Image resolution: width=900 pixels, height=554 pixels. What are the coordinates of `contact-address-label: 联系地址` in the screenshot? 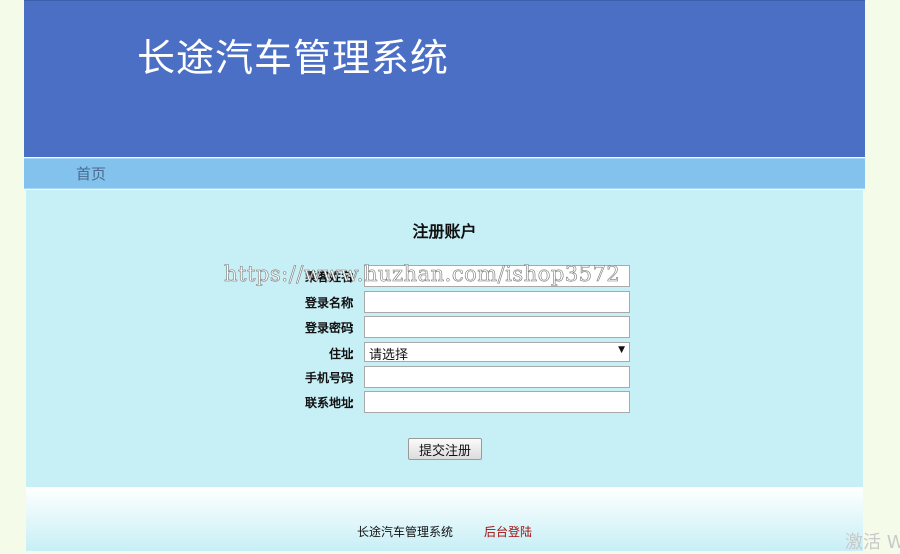 It's located at (328, 403).